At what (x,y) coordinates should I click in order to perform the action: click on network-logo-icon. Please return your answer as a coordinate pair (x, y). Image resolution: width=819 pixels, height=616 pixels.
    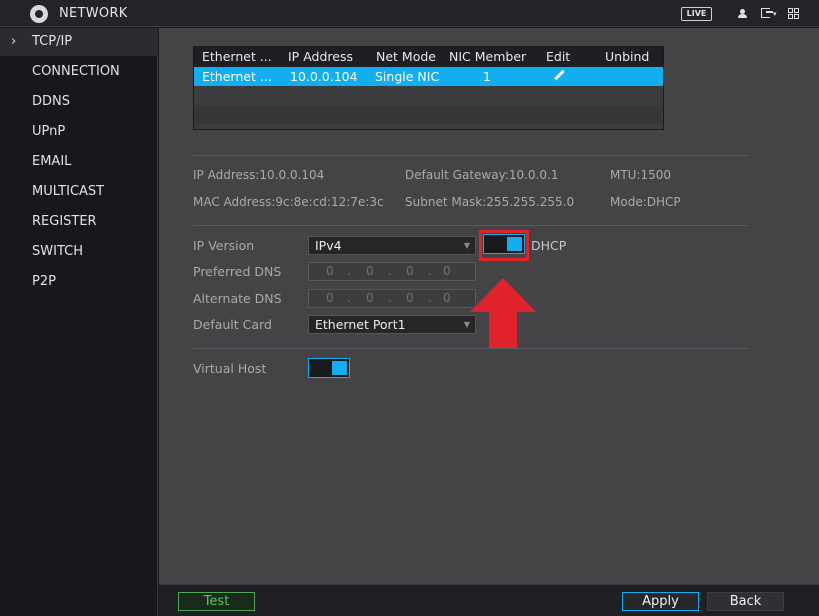
    Looking at the image, I should click on (39, 14).